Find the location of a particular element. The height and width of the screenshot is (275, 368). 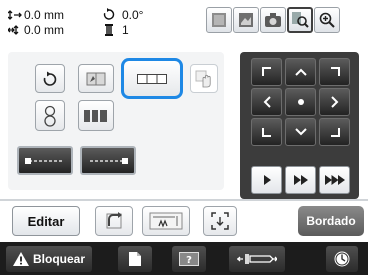

document-icon is located at coordinates (135, 259).